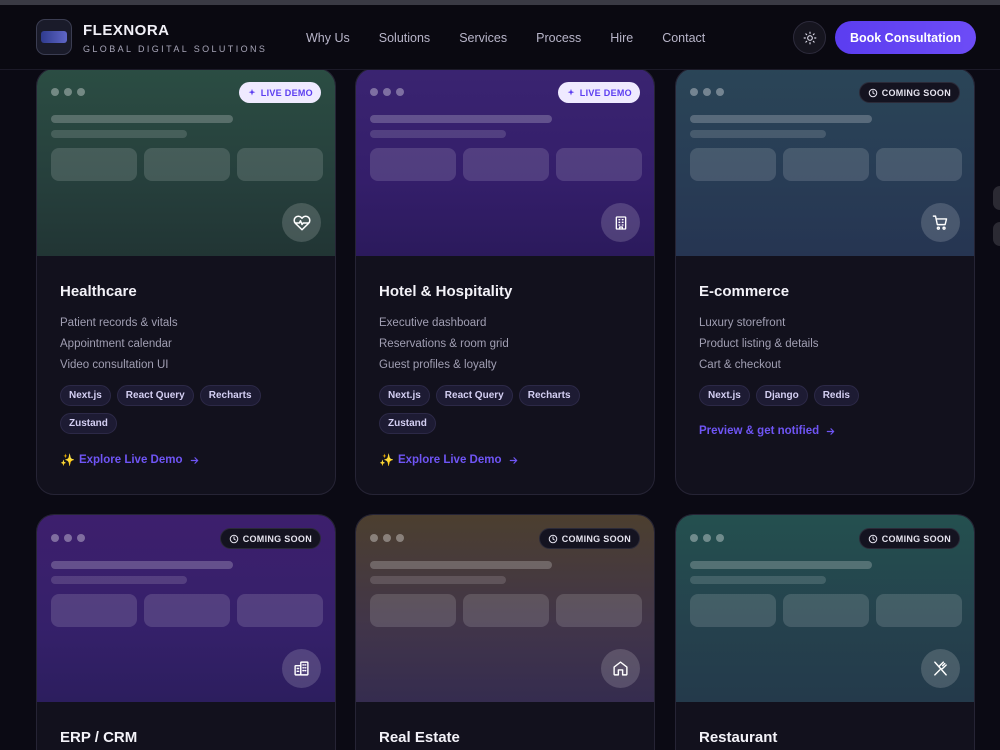 This screenshot has height=750, width=1000. What do you see at coordinates (175, 49) in the screenshot?
I see `brand-tagline: GLOBAL DIGITAL SOLUTIONS` at bounding box center [175, 49].